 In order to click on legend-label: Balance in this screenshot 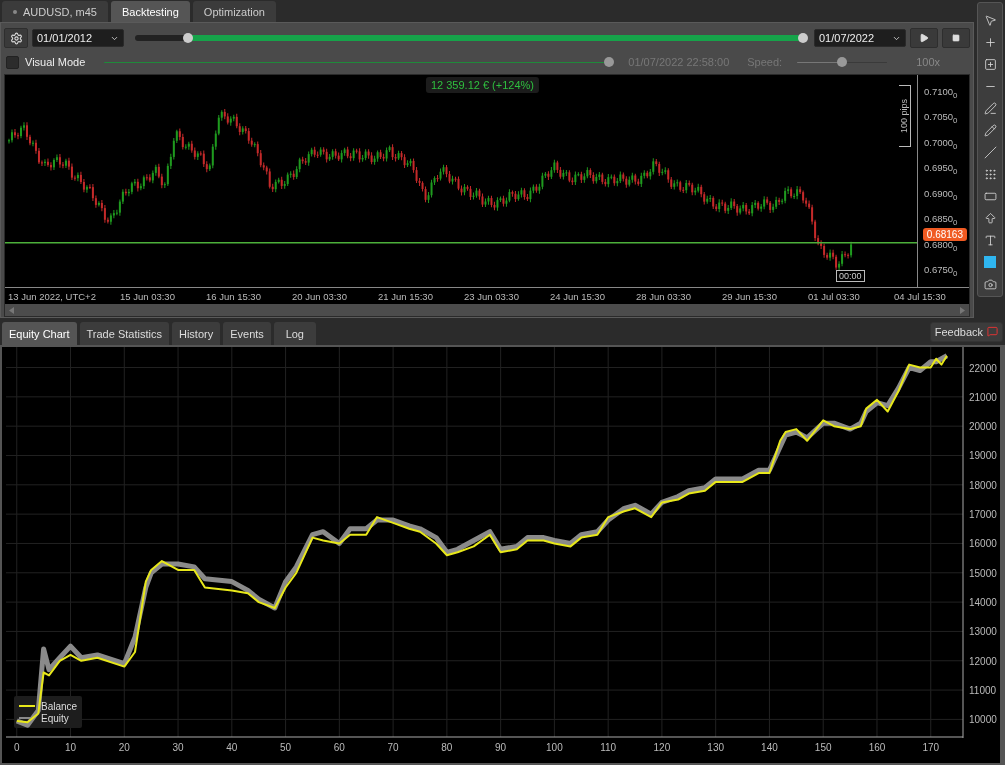, I will do `click(59, 706)`.